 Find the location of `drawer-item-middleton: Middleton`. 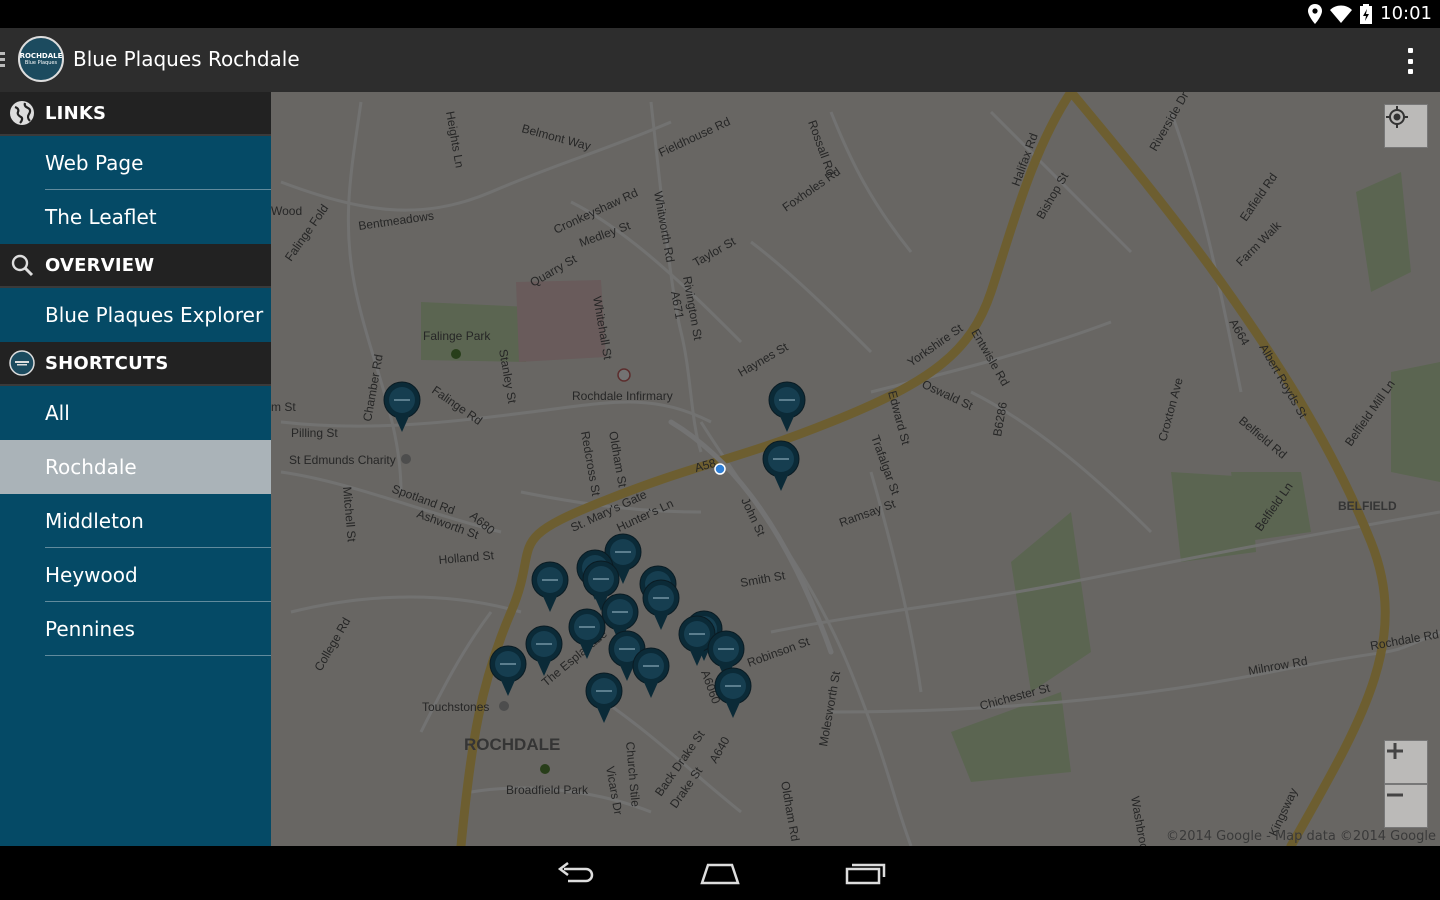

drawer-item-middleton: Middleton is located at coordinates (135, 521).